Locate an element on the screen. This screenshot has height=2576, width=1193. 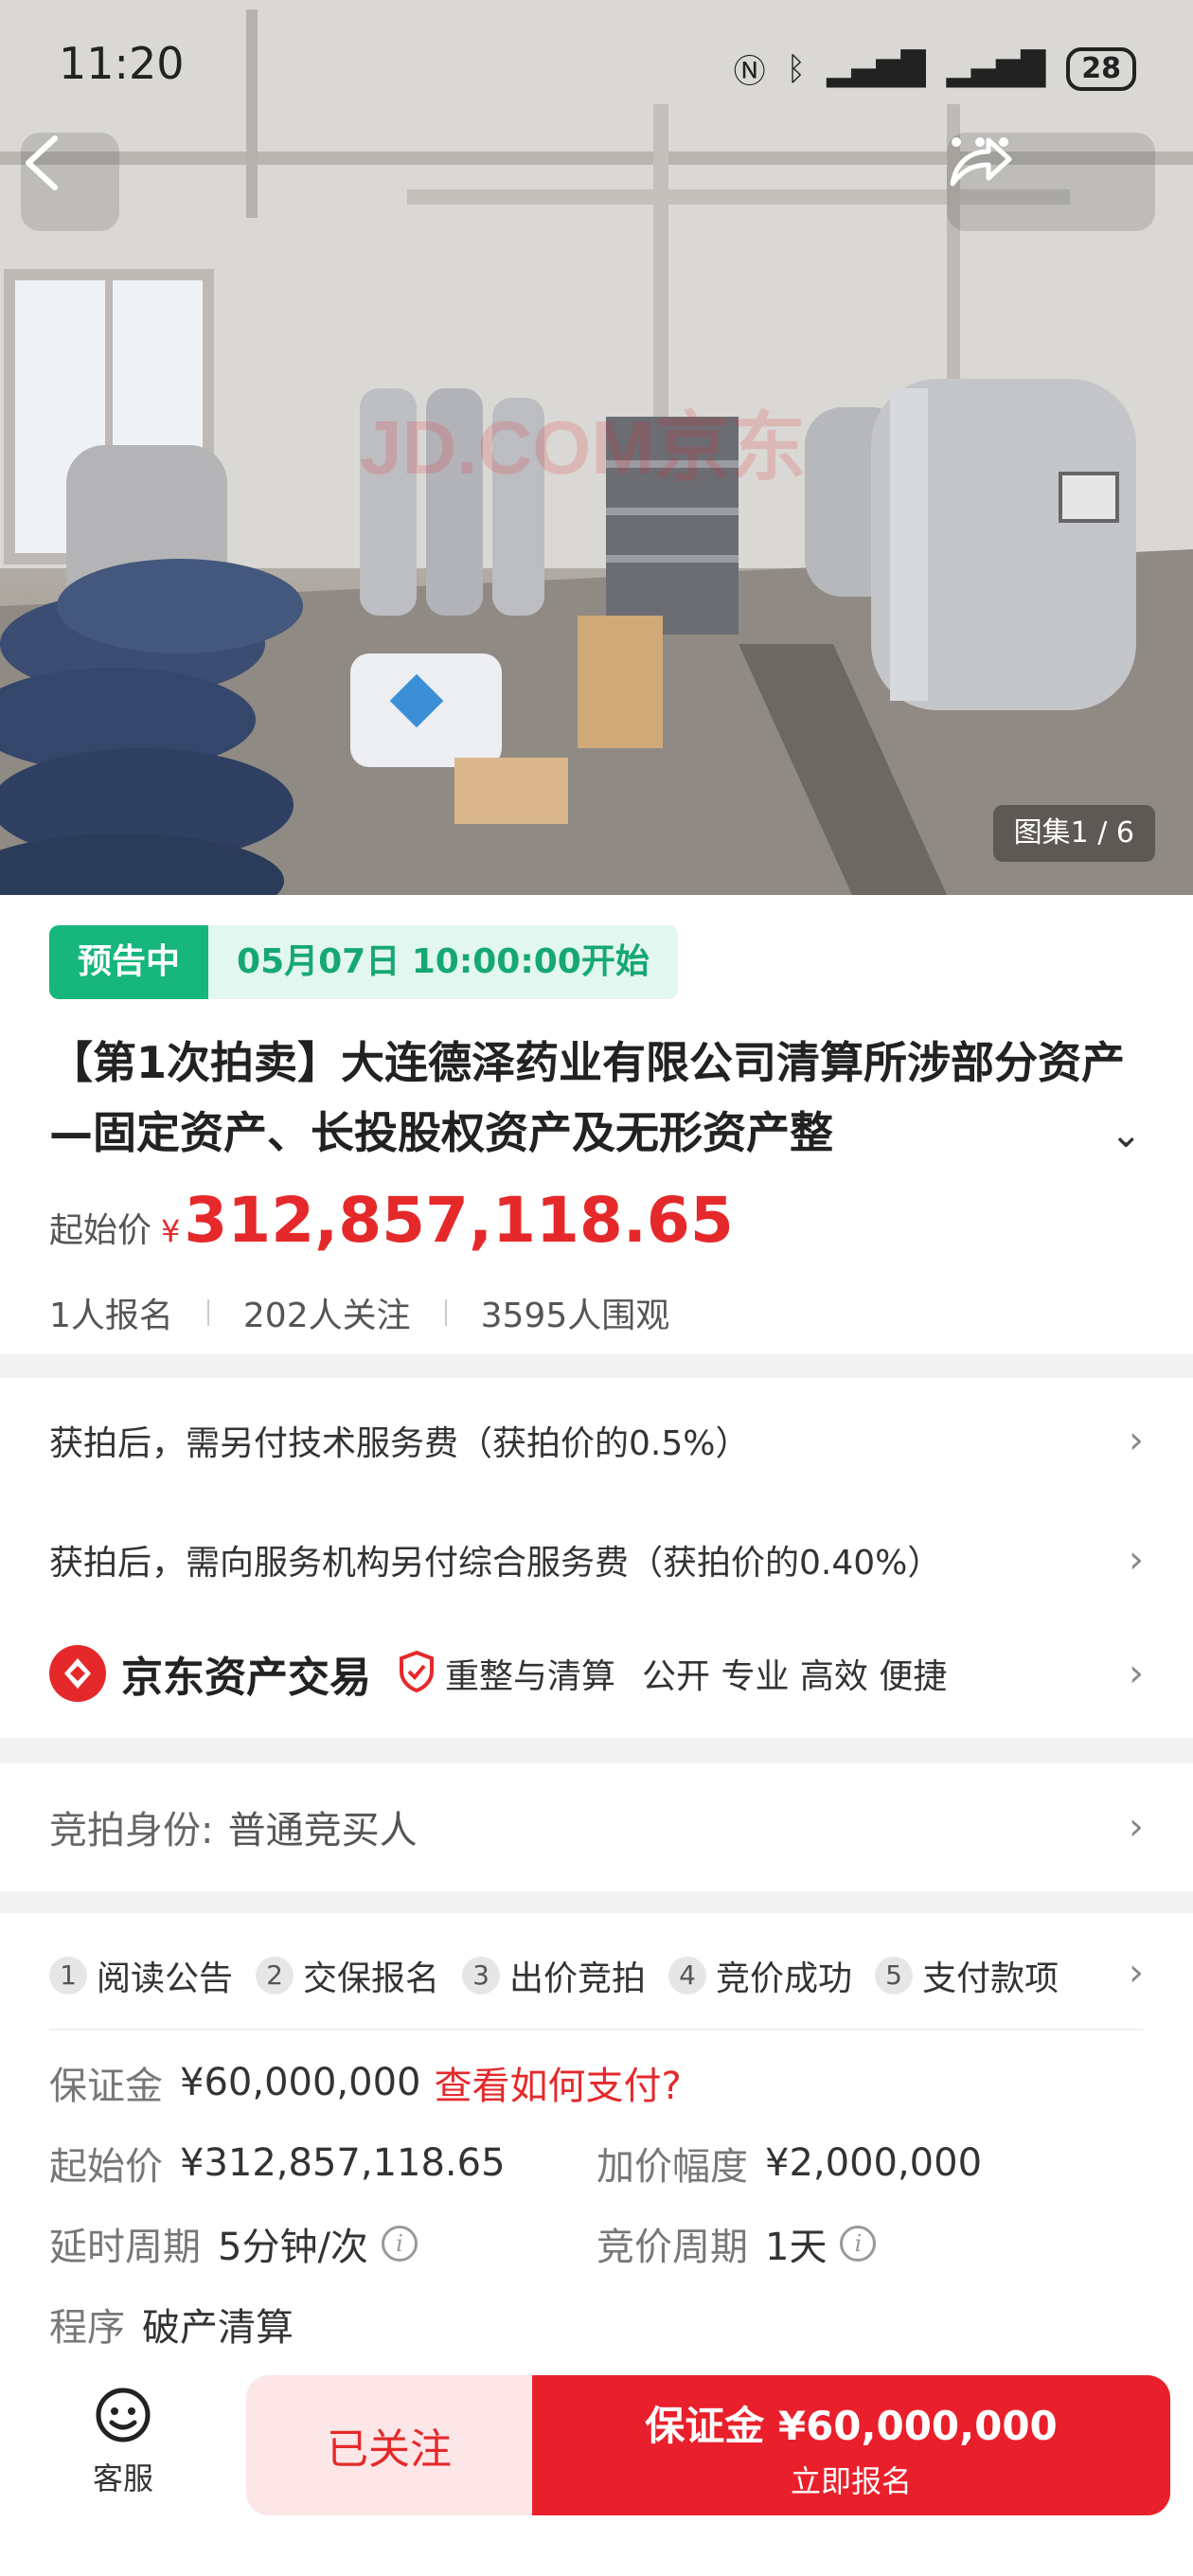
tech-fee-text: 获拍后，需另付技术服务费（获拍价的0.5%） is located at coordinates (399, 1443).